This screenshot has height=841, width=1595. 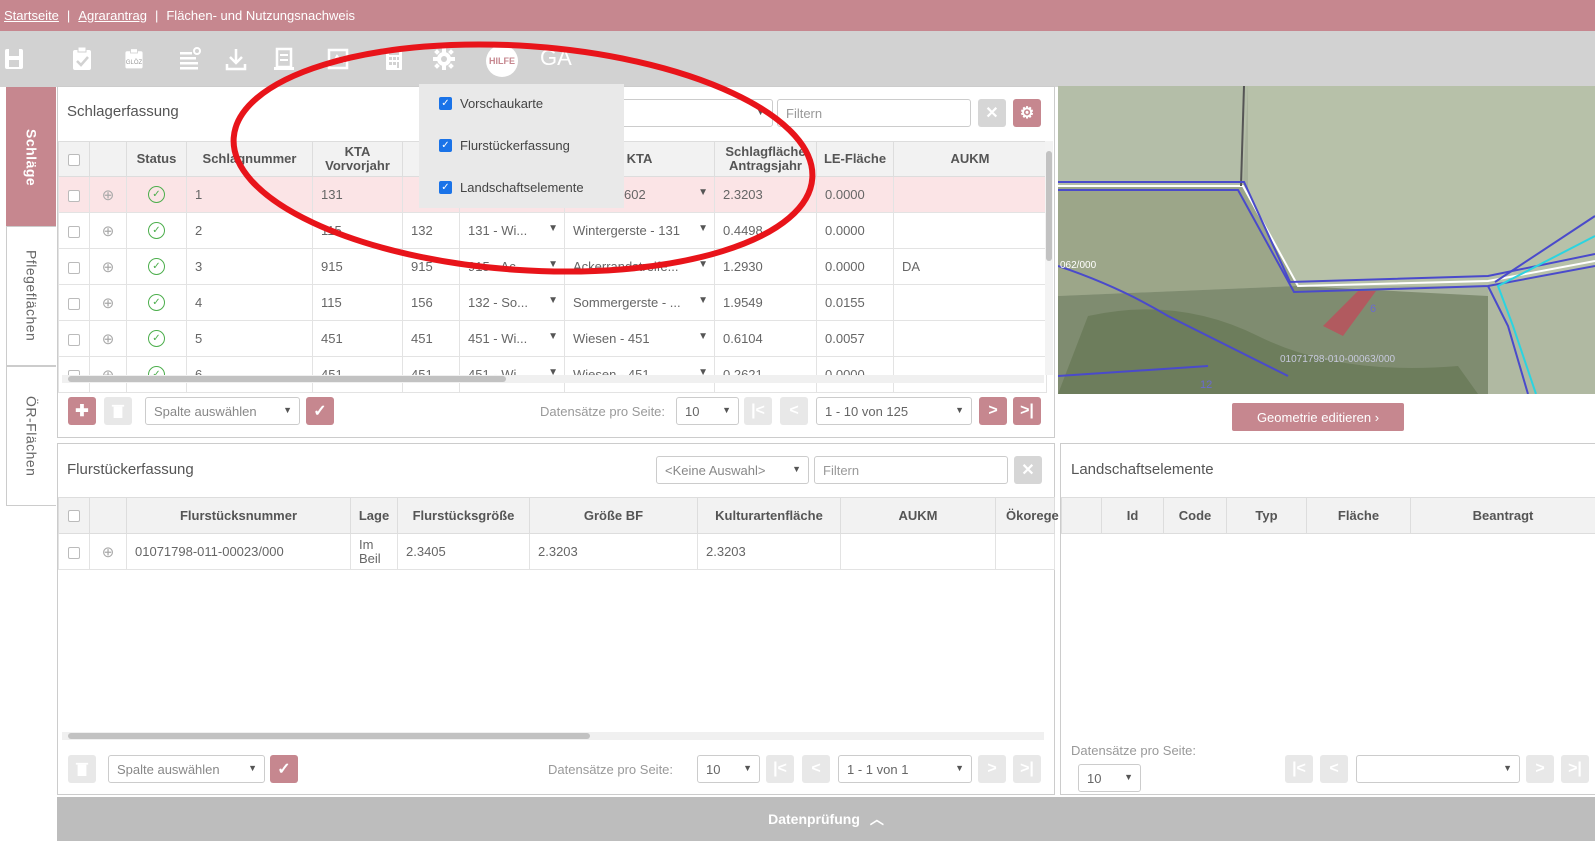 What do you see at coordinates (1049, 258) in the screenshot?
I see `vertical-scrollbar` at bounding box center [1049, 258].